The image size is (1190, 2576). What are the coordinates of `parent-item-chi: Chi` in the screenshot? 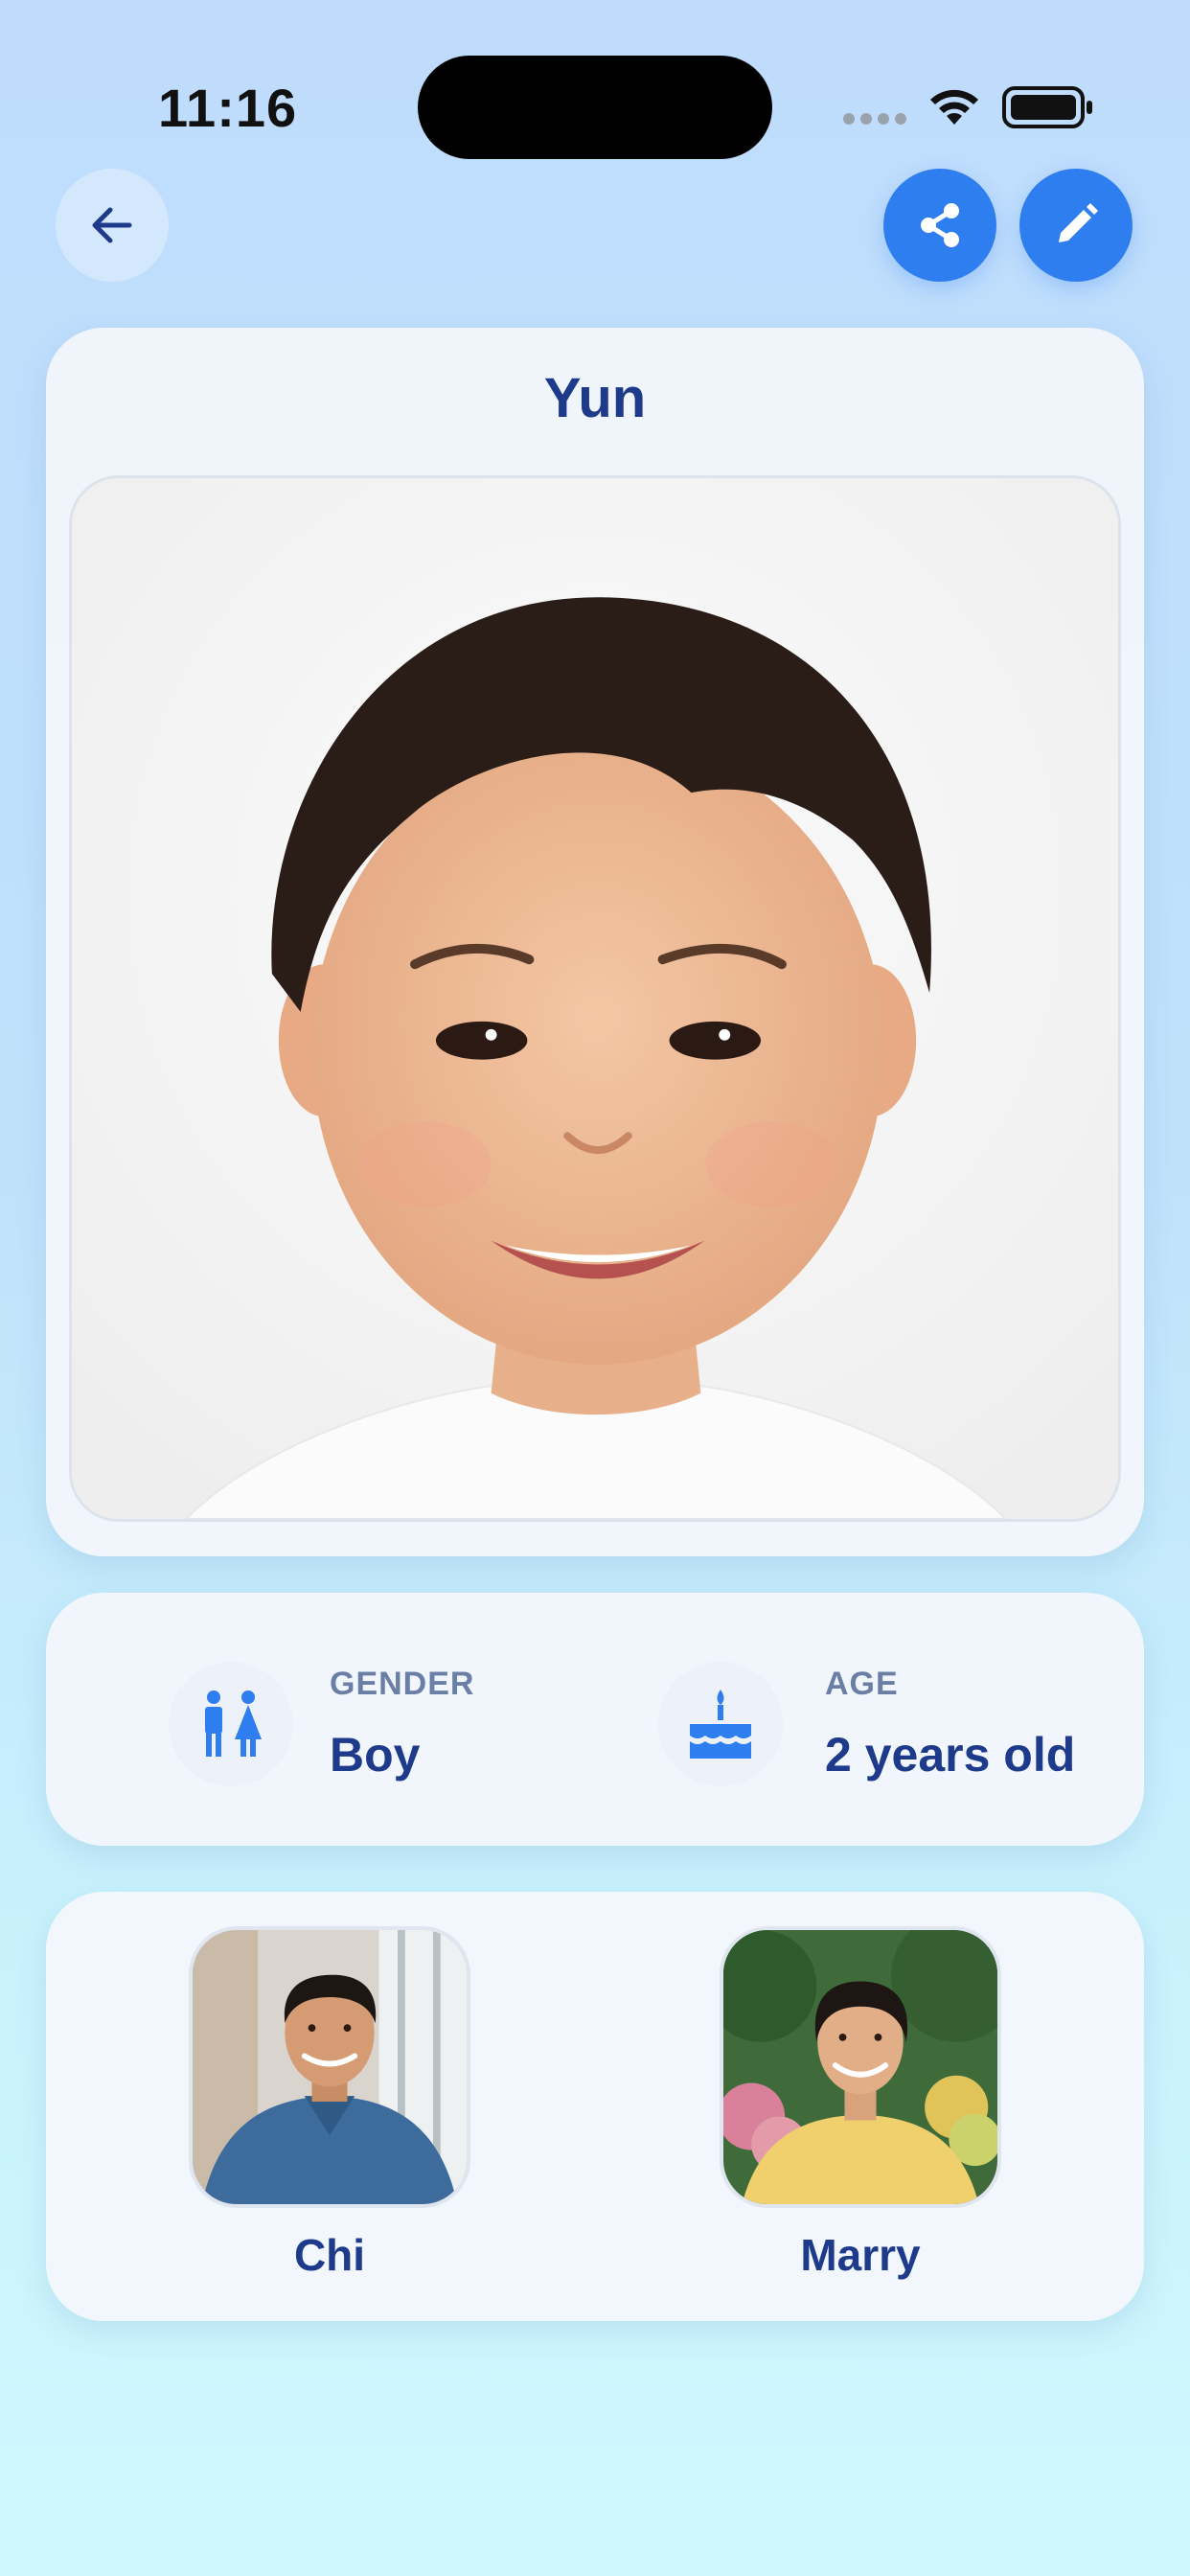 It's located at (329, 2103).